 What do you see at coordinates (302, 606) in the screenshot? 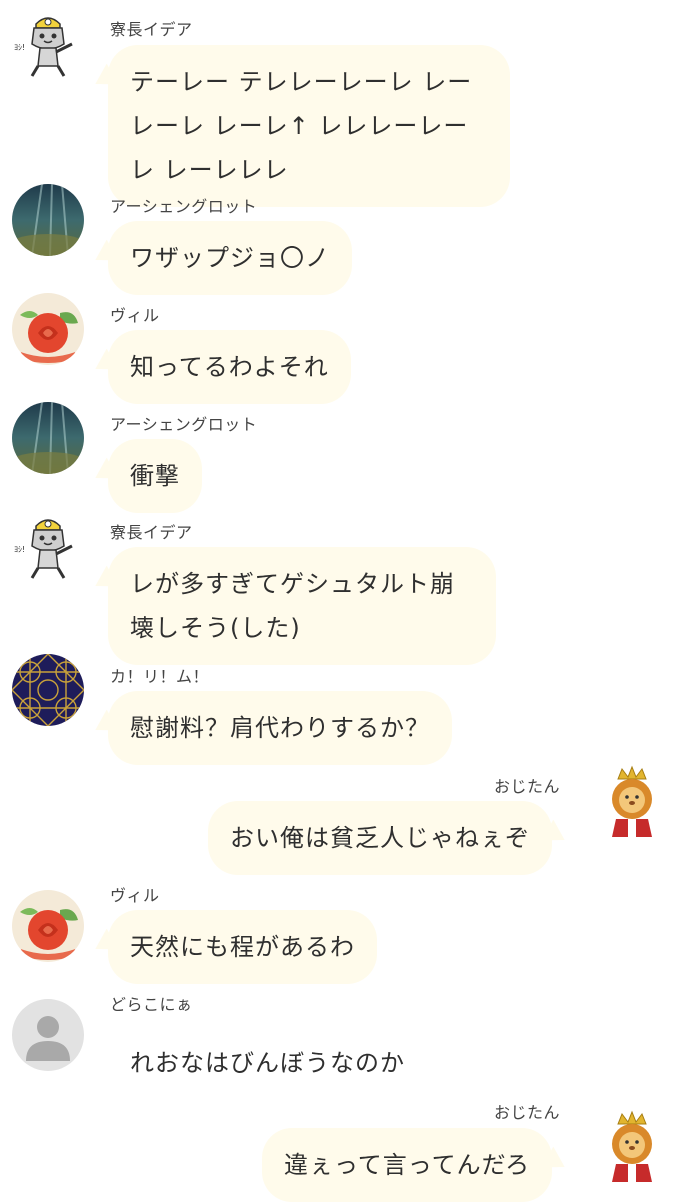
I see `message-bubble: レが多すぎてゲシュタルト崩壊しそう(した)` at bounding box center [302, 606].